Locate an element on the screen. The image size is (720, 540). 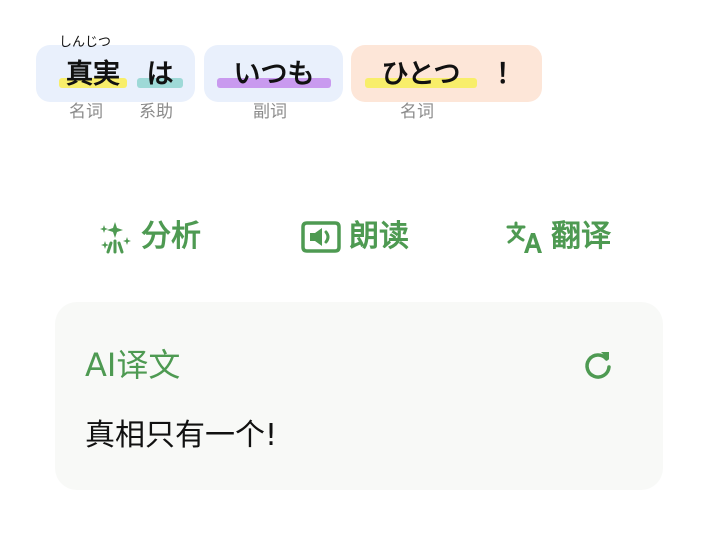
word-text: ！ is located at coordinates (509, 74).